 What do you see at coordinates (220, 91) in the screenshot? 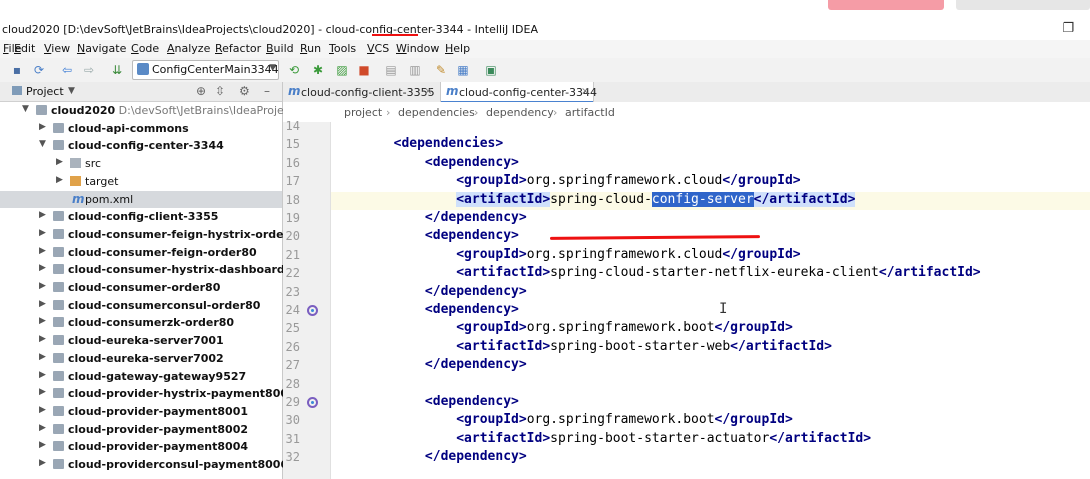
I see `collapse-icon: ⇳` at bounding box center [220, 91].